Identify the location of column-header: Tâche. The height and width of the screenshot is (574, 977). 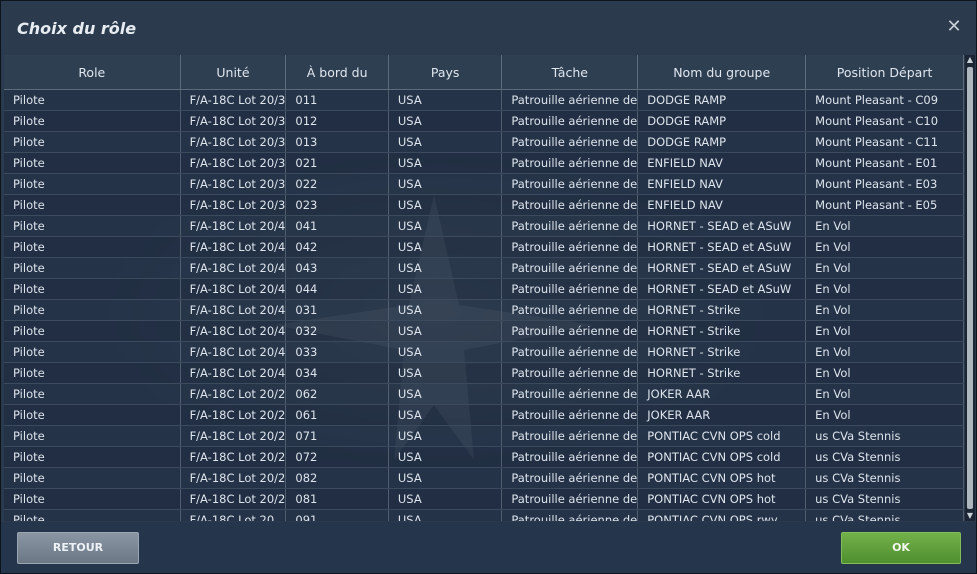
(570, 72).